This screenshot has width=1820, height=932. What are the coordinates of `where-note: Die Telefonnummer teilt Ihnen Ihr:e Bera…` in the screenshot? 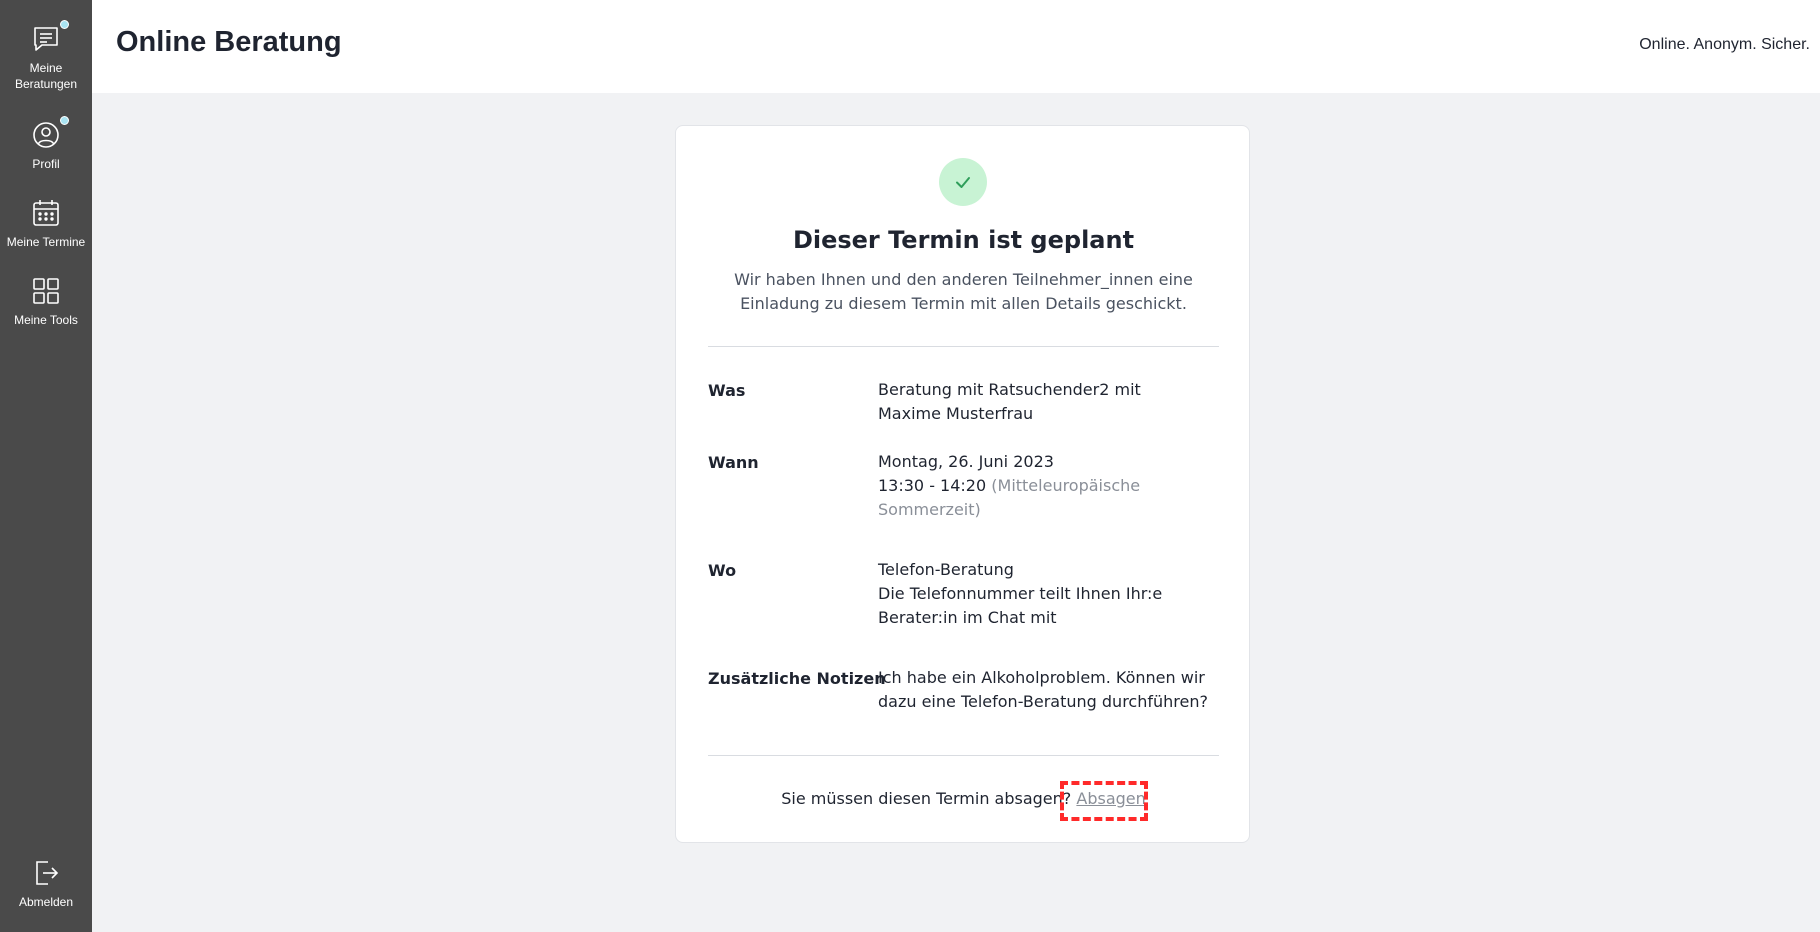 It's located at (1020, 605).